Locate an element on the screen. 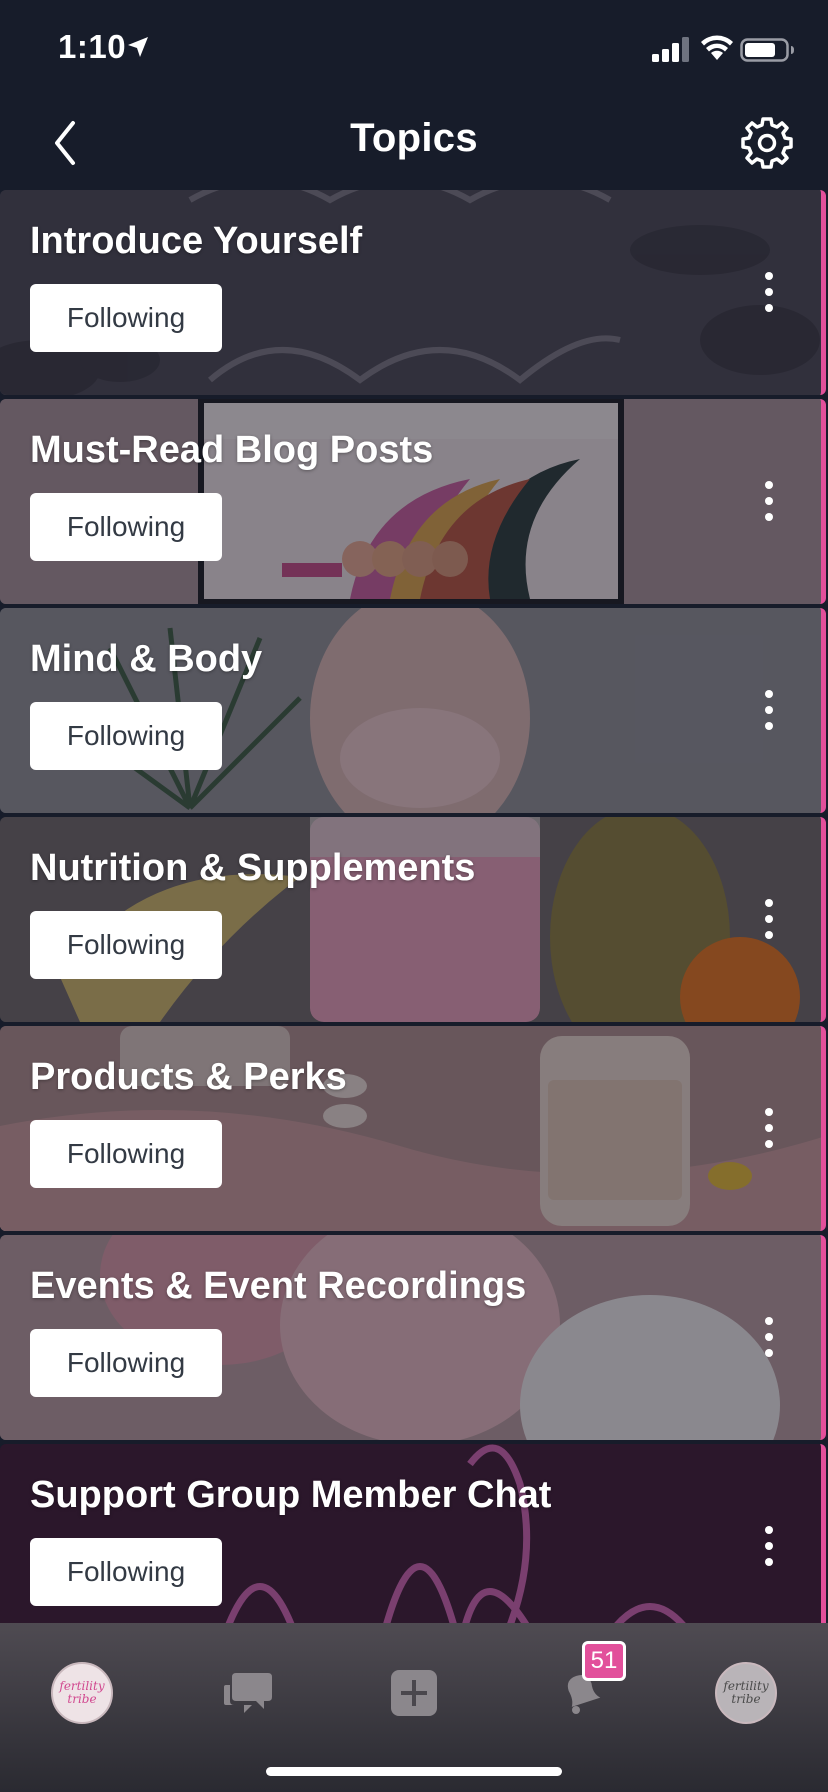 Image resolution: width=828 pixels, height=1792 pixels. topic-card: Introduce Yourself Following is located at coordinates (413, 292).